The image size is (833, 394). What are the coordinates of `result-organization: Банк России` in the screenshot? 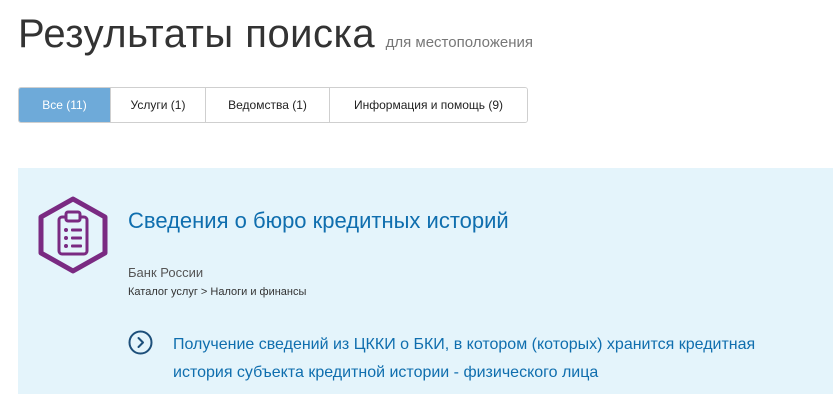 It's located at (166, 272).